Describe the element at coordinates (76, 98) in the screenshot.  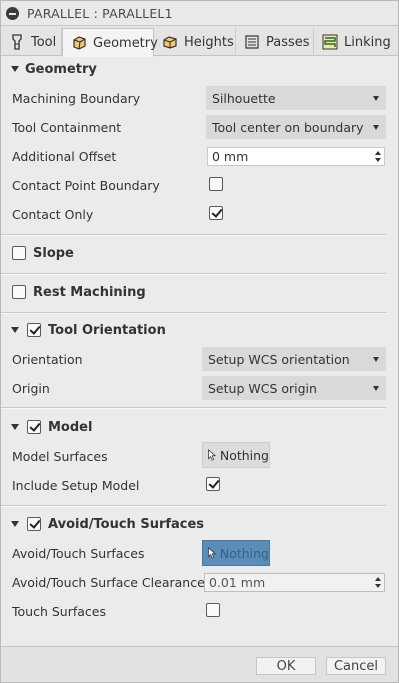
I see `machining-boundary-label: Machining Boundary` at that location.